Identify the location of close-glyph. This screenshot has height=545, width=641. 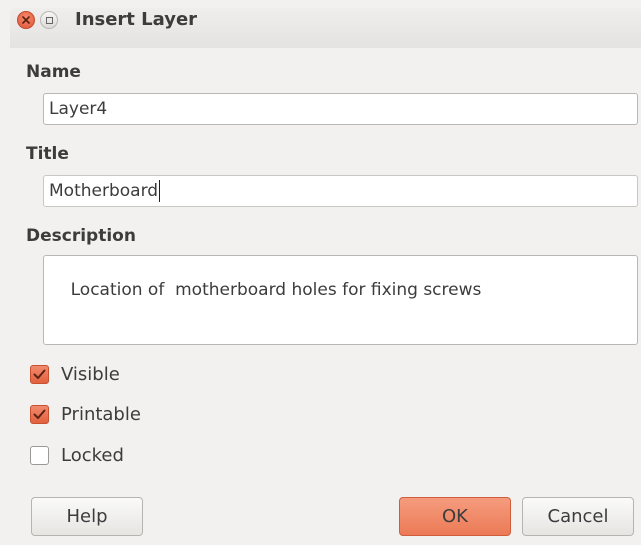
(26, 20).